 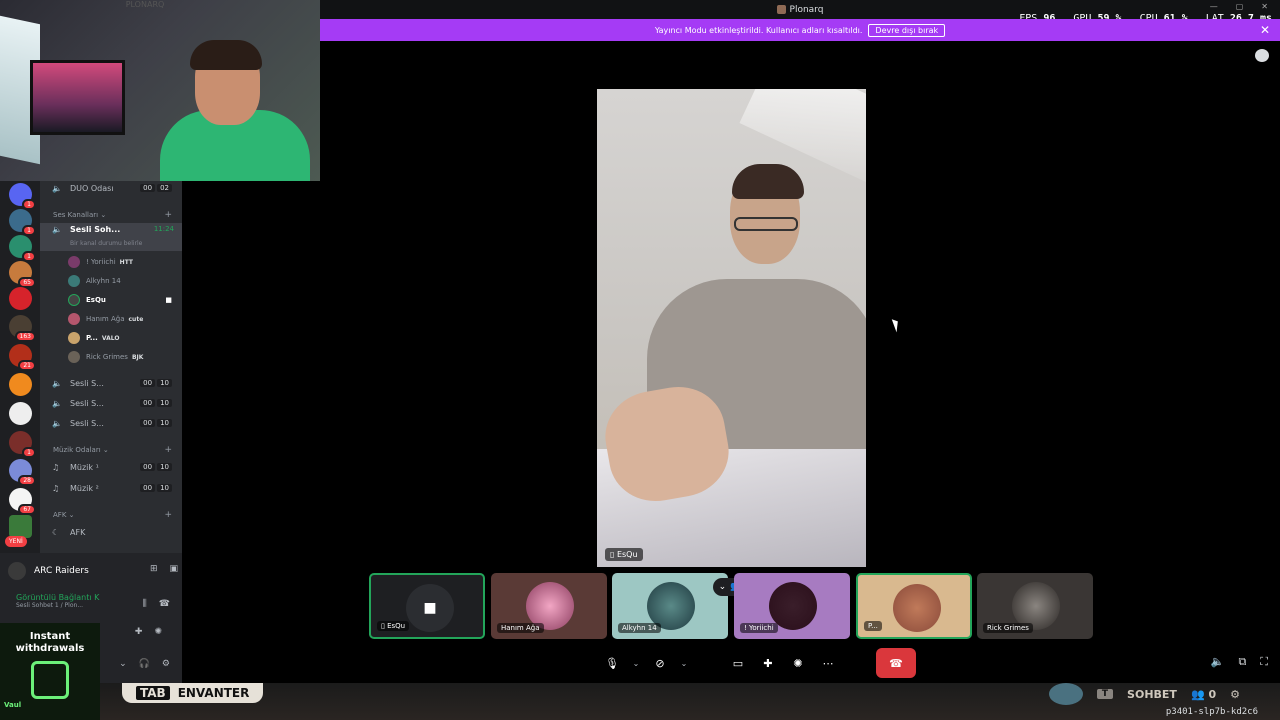 I want to click on session-id: p3401-slp7b-kd2c6, so click(x=1211, y=712).